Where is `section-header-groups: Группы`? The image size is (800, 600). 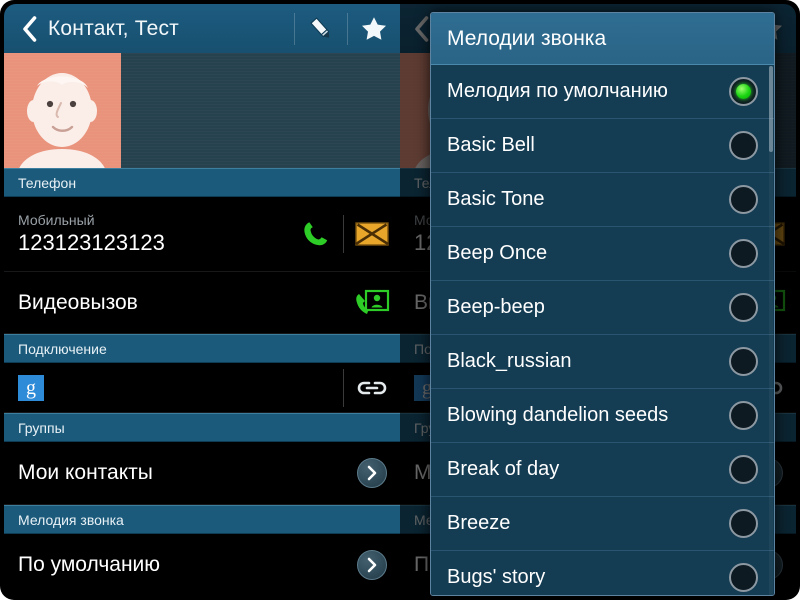 section-header-groups: Группы is located at coordinates (202, 427).